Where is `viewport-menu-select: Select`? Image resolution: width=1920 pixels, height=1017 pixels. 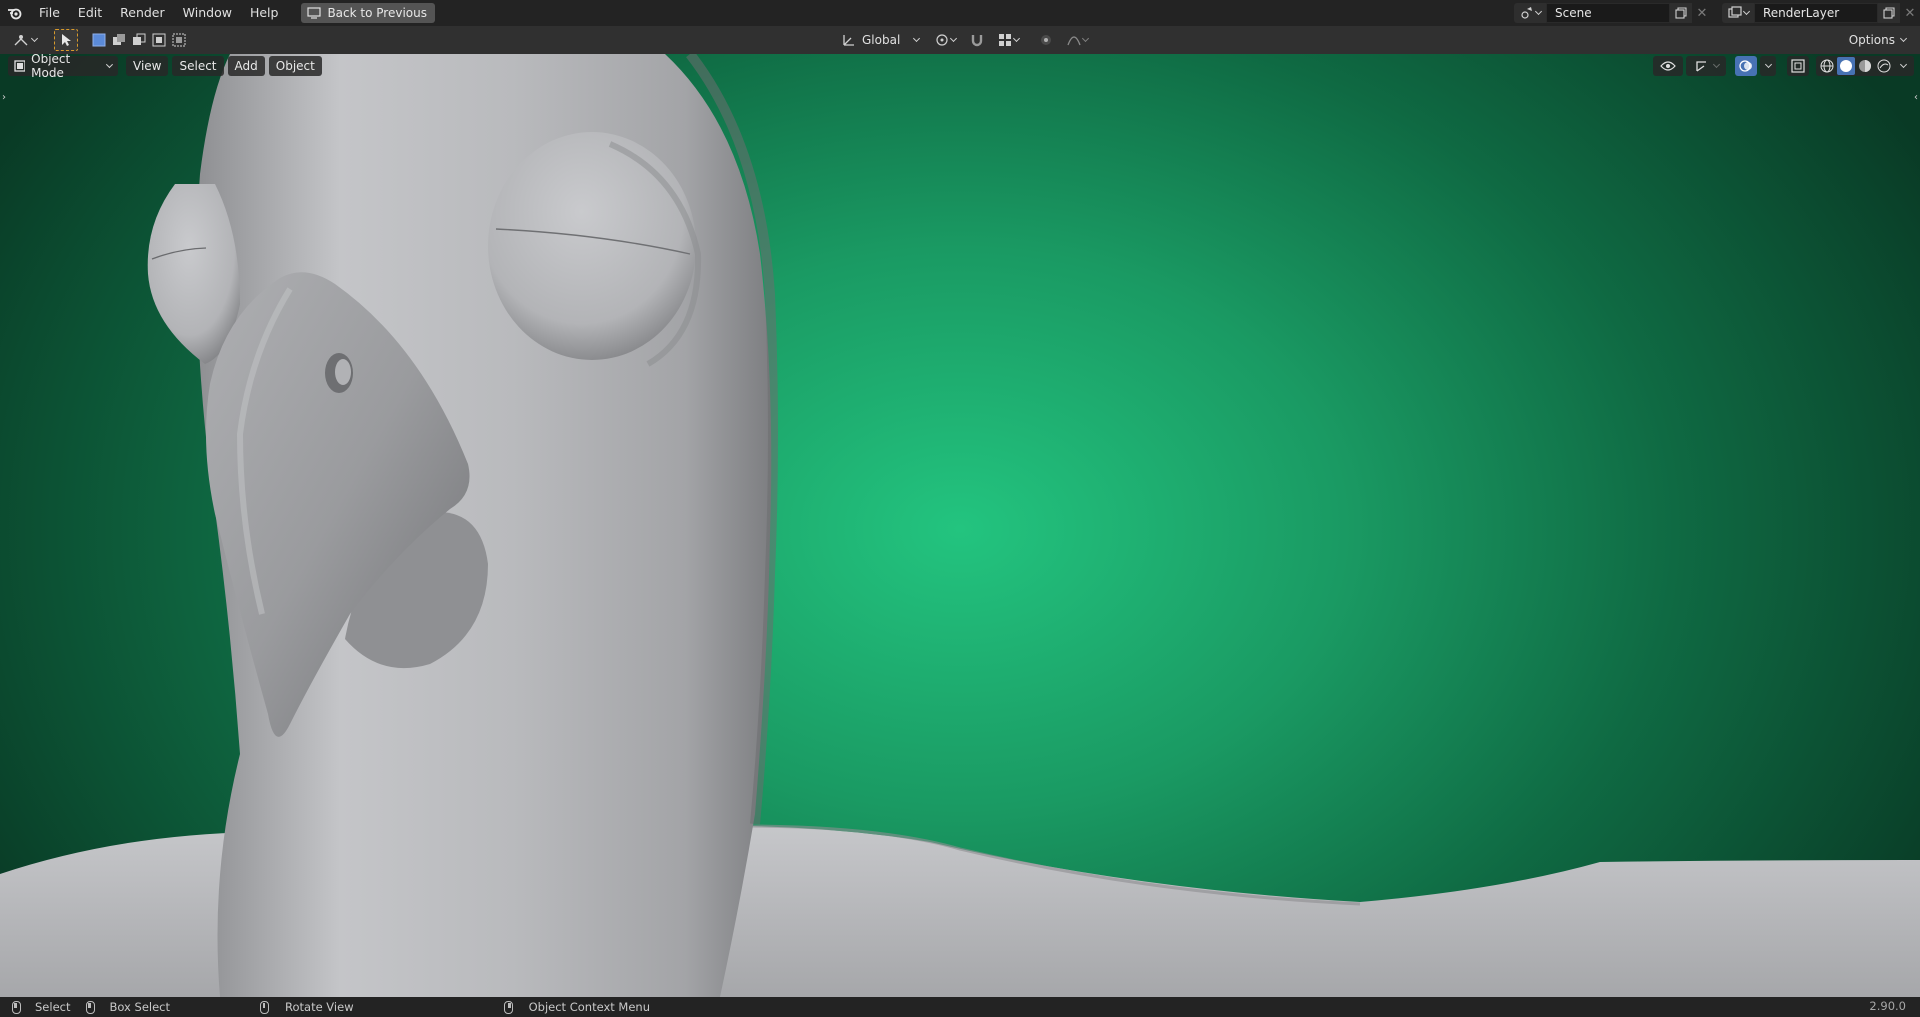
viewport-menu-select: Select is located at coordinates (198, 66).